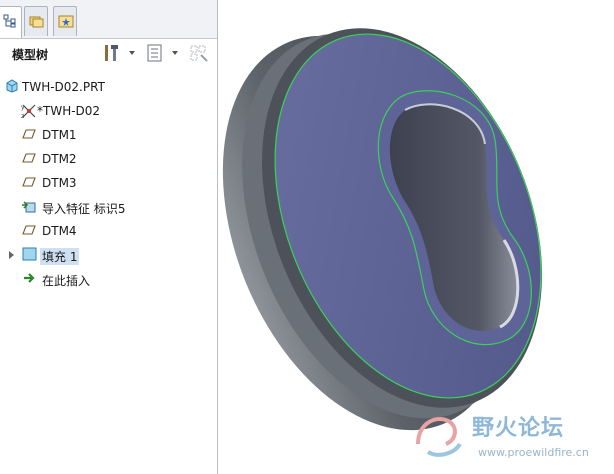  I want to click on tab-favorites, so click(65, 21).